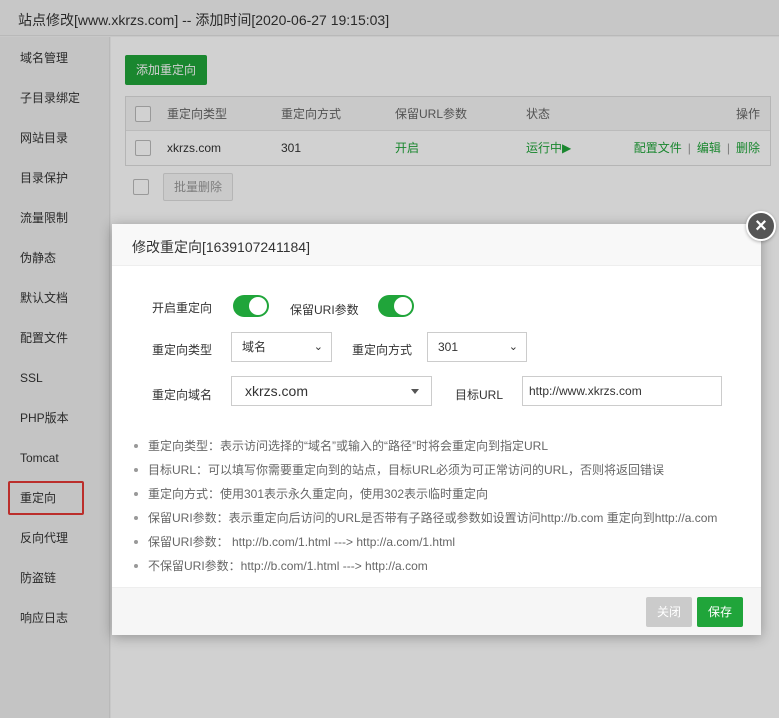 Image resolution: width=779 pixels, height=718 pixels. Describe the element at coordinates (382, 350) in the screenshot. I see `redirect-method-label: 重定向方式` at that location.